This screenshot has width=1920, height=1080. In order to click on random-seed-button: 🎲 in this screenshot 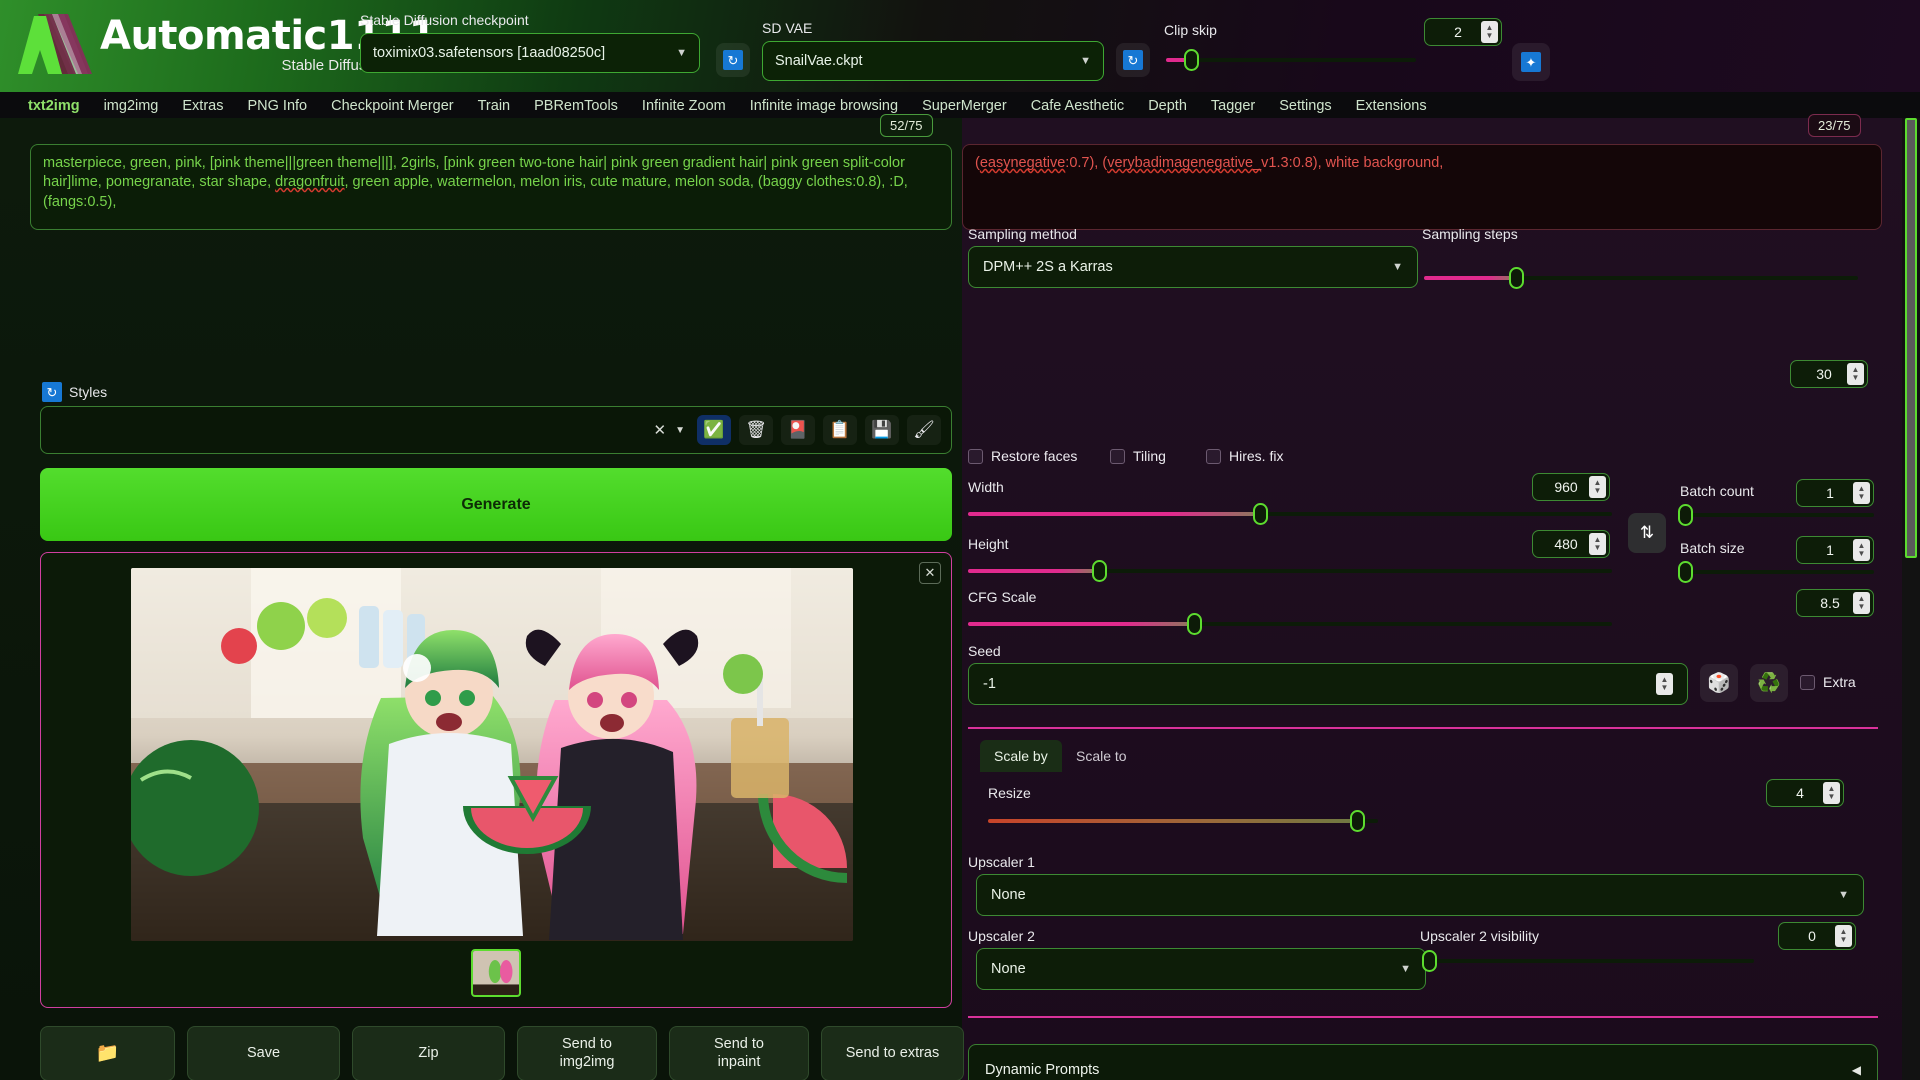, I will do `click(1719, 683)`.